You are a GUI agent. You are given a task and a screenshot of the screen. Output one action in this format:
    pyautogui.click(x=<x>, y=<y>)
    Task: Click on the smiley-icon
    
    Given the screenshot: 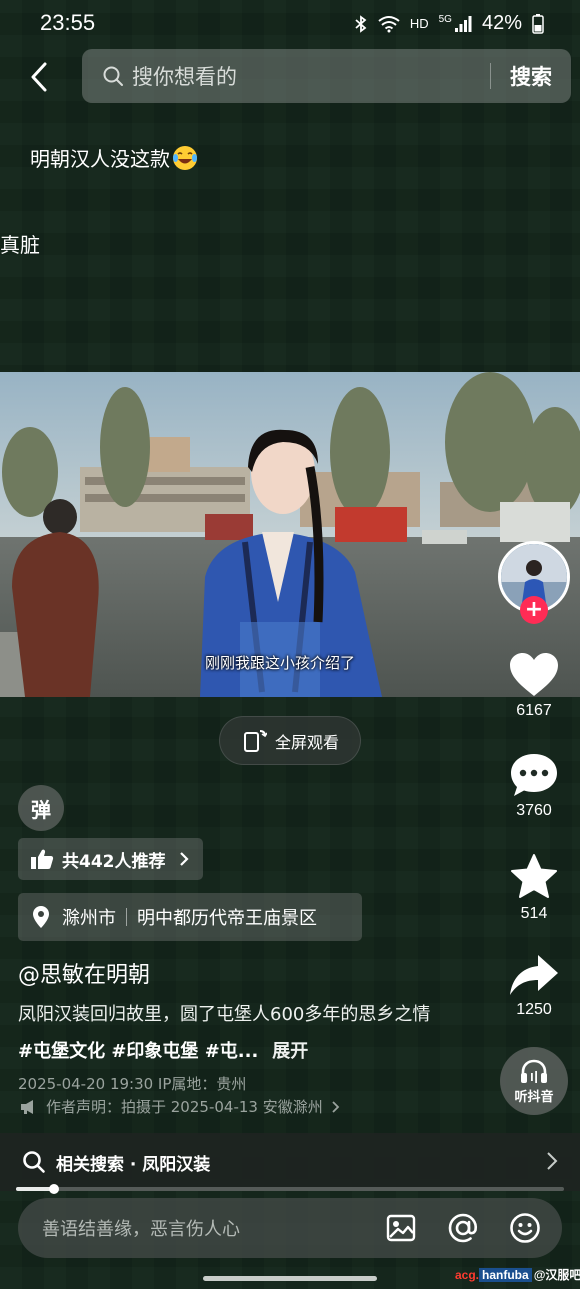 What is the action you would take?
    pyautogui.click(x=525, y=1228)
    